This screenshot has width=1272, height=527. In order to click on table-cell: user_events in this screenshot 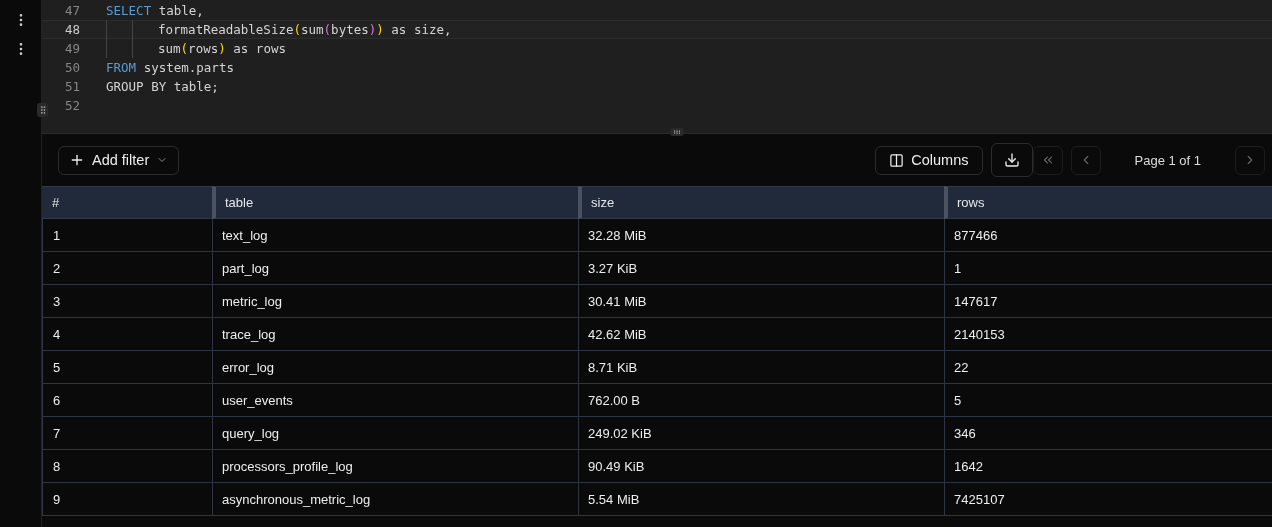, I will do `click(395, 400)`.